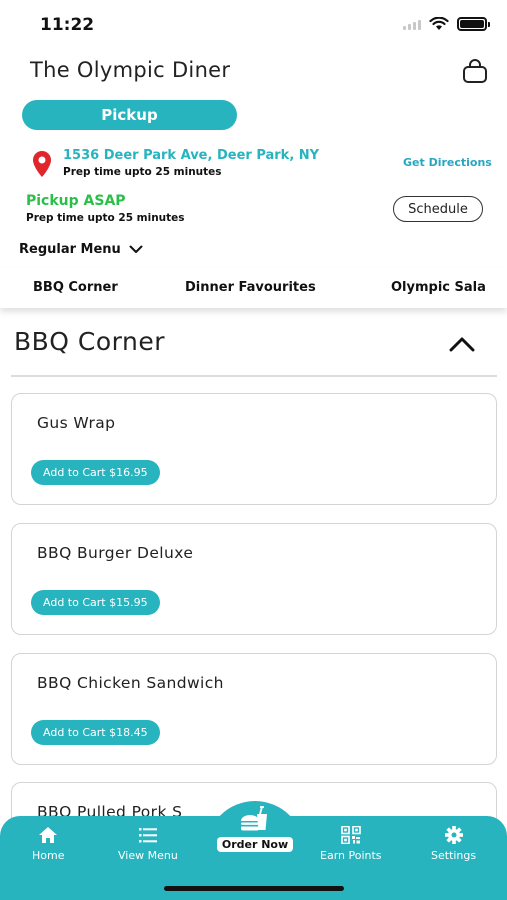  Describe the element at coordinates (147, 835) in the screenshot. I see `list-icon` at that location.